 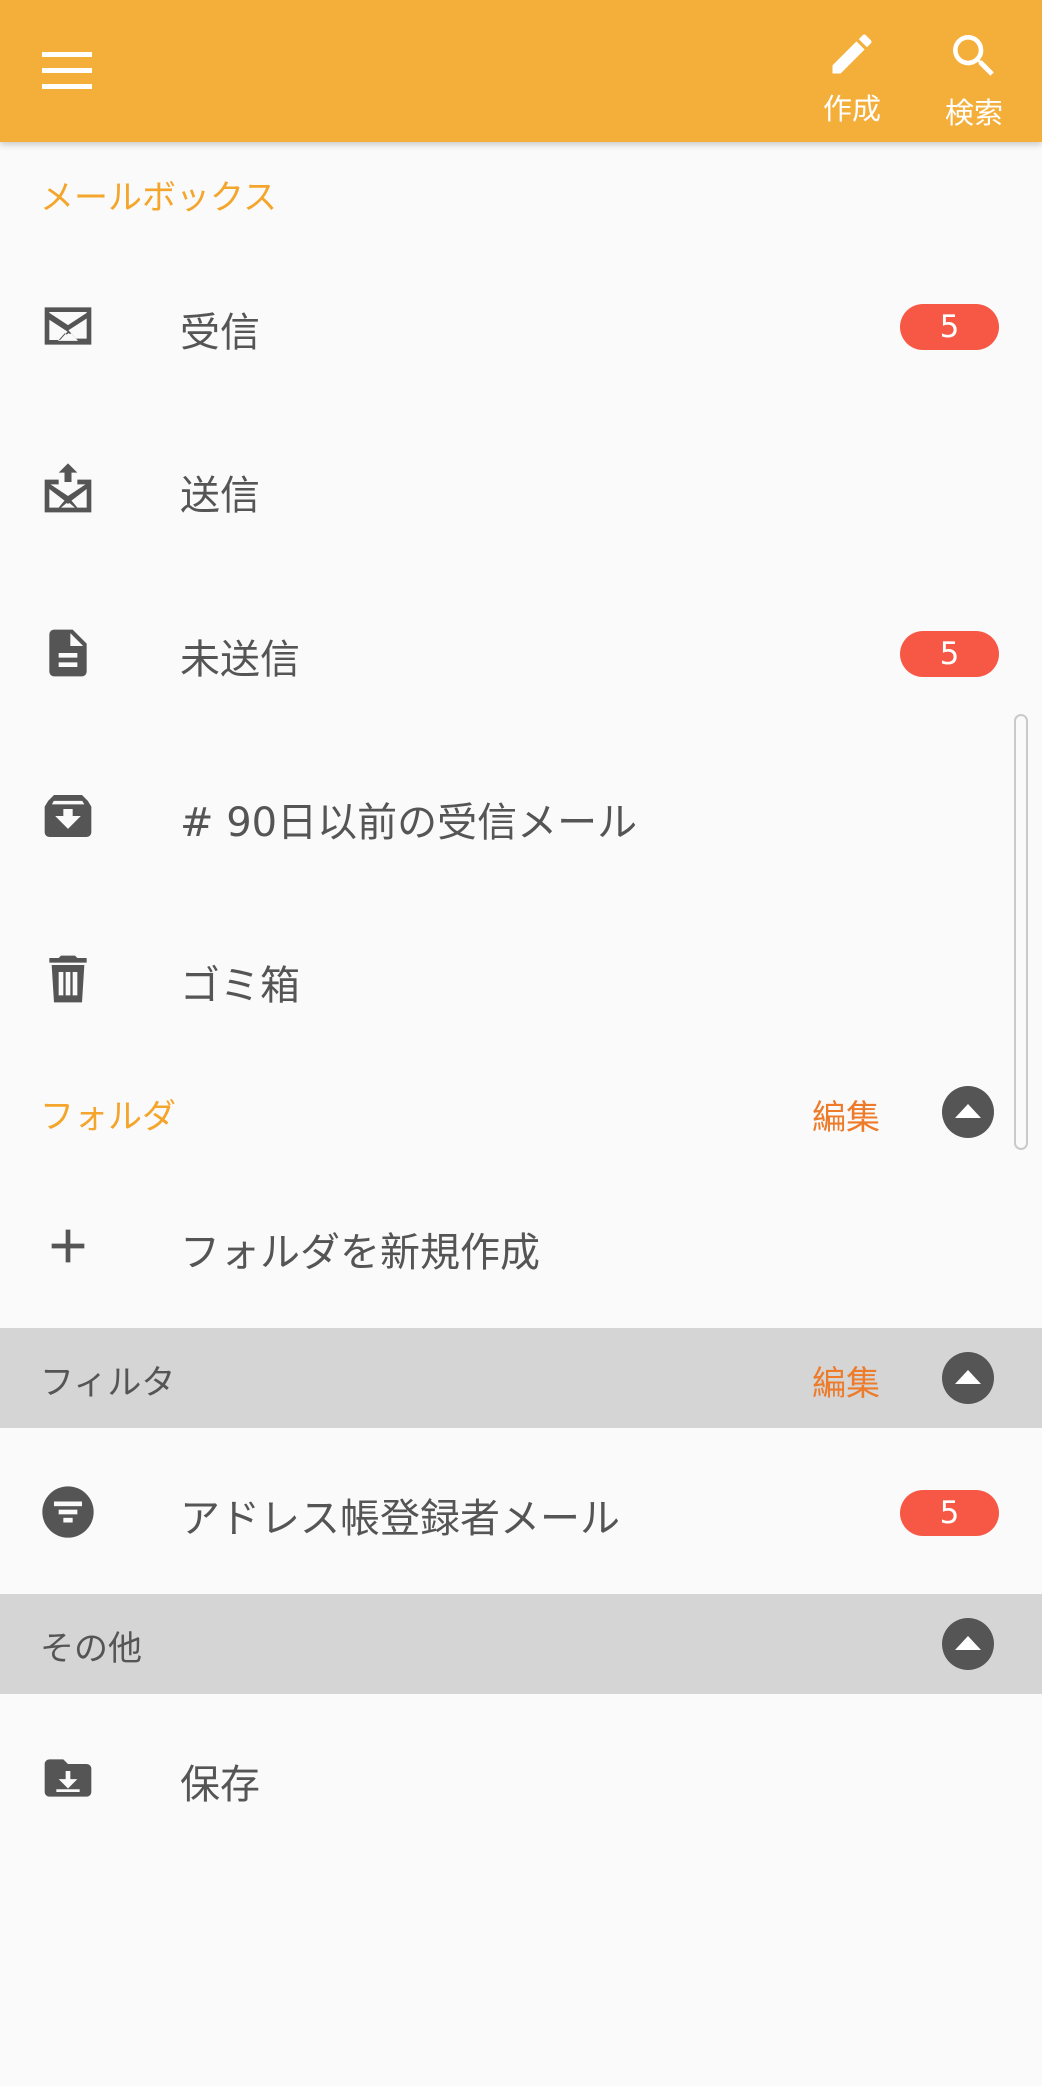 What do you see at coordinates (240, 660) in the screenshot?
I see `mailbox-item-label: 未送信` at bounding box center [240, 660].